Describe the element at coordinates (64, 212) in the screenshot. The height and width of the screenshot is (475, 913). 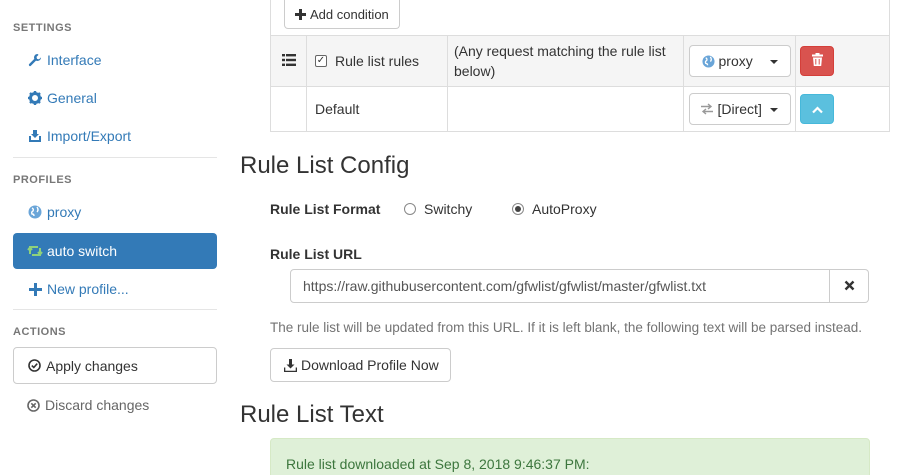
I see `nav-profile-proxy-label: proxy` at that location.